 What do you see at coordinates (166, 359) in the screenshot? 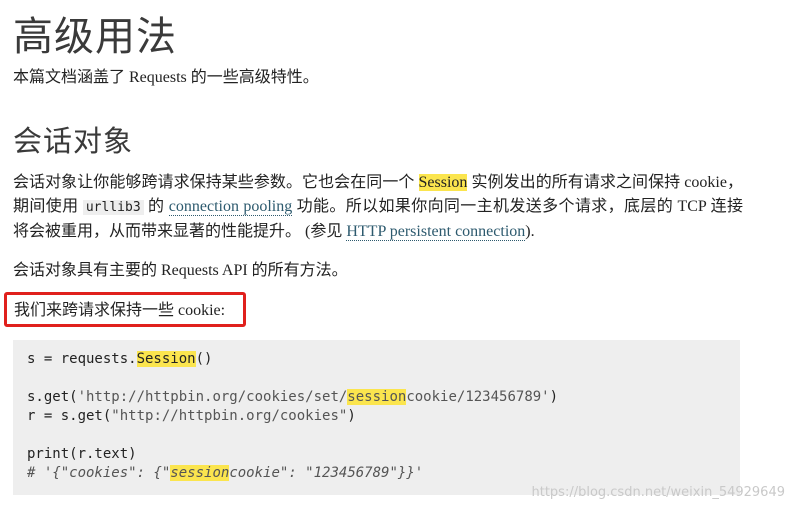
I see `code-highlight: Session` at bounding box center [166, 359].